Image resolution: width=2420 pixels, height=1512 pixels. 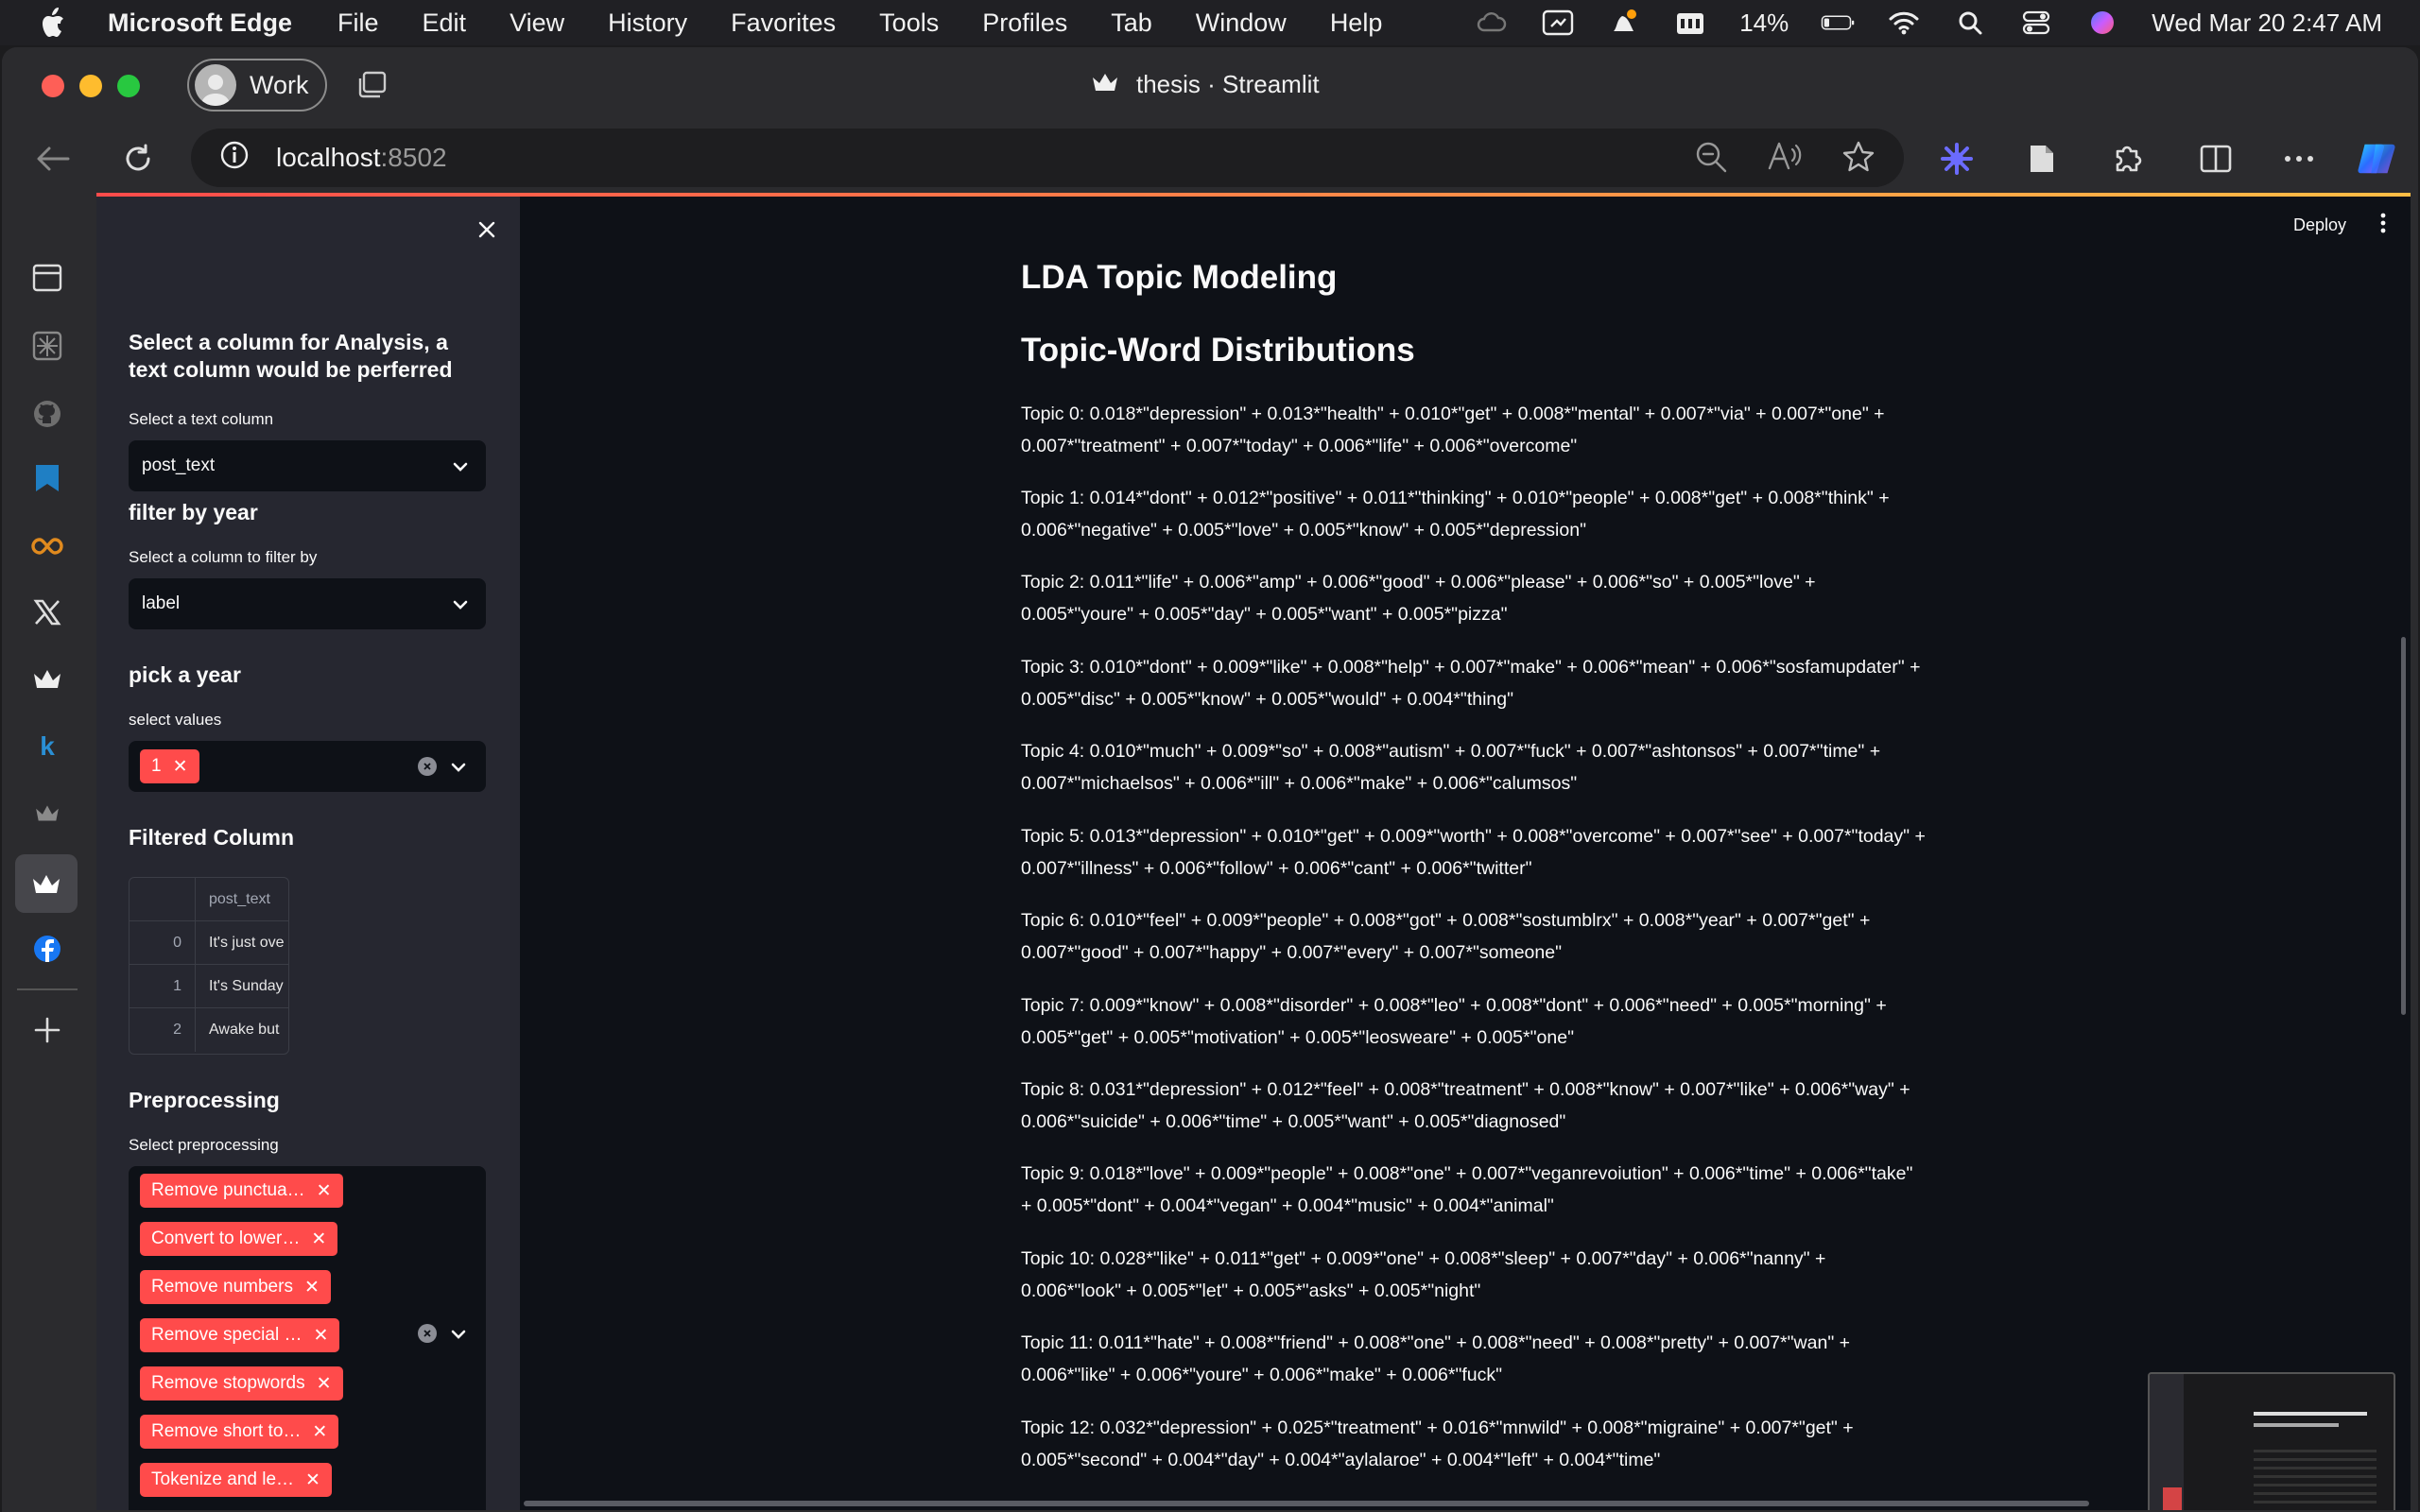 I want to click on row-cell: Awake but, so click(x=242, y=1030).